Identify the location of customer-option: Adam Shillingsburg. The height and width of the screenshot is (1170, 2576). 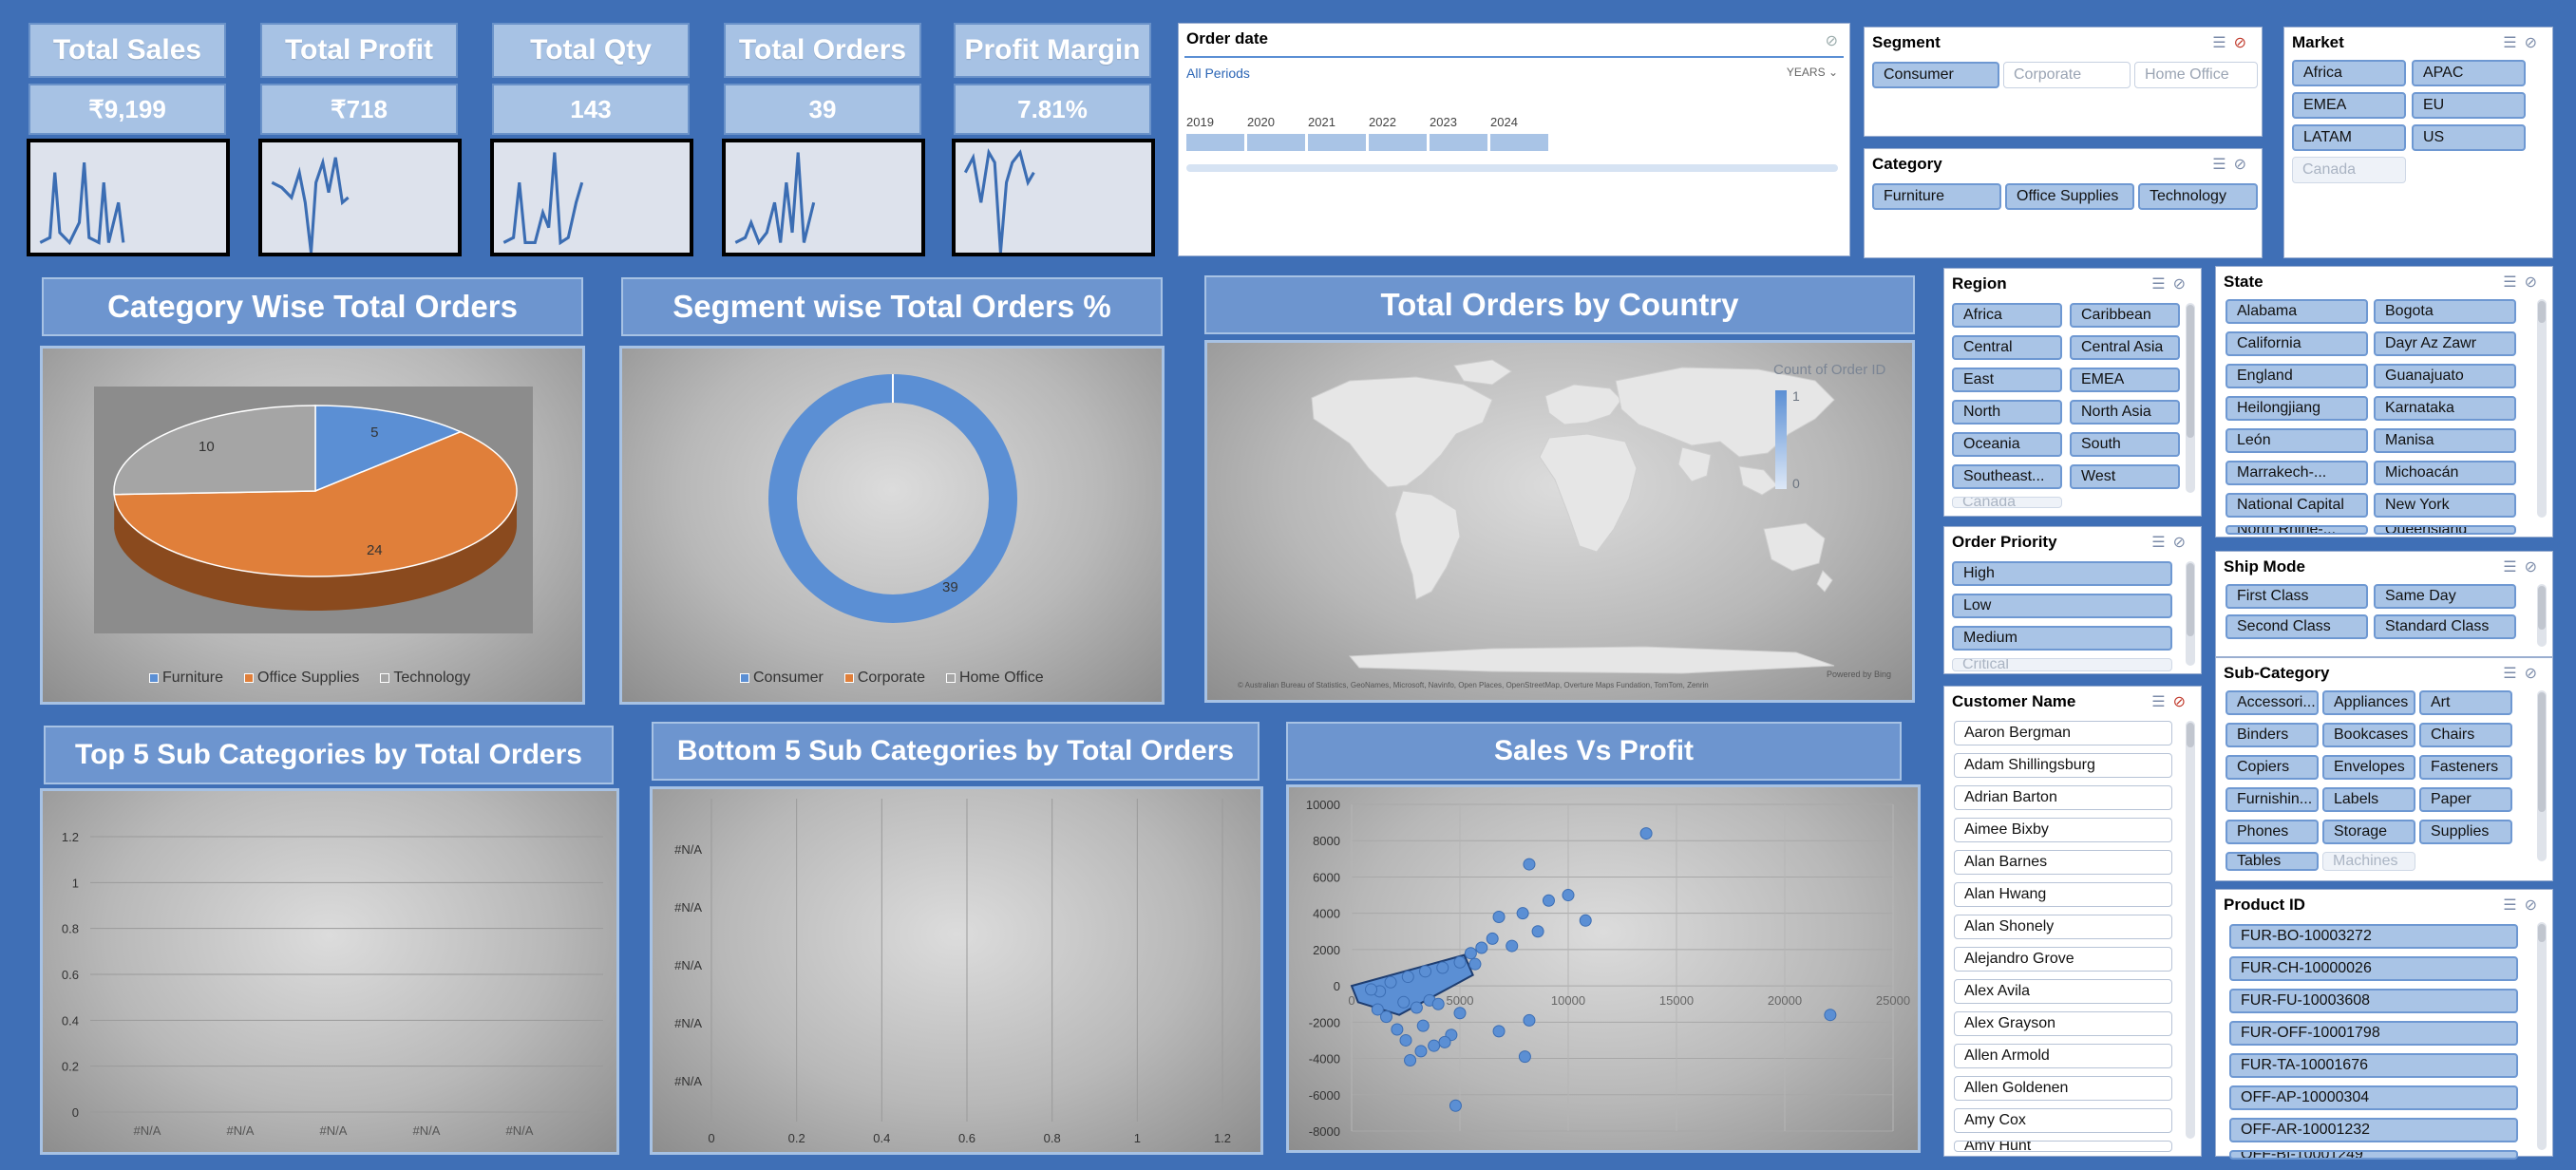
(2063, 766).